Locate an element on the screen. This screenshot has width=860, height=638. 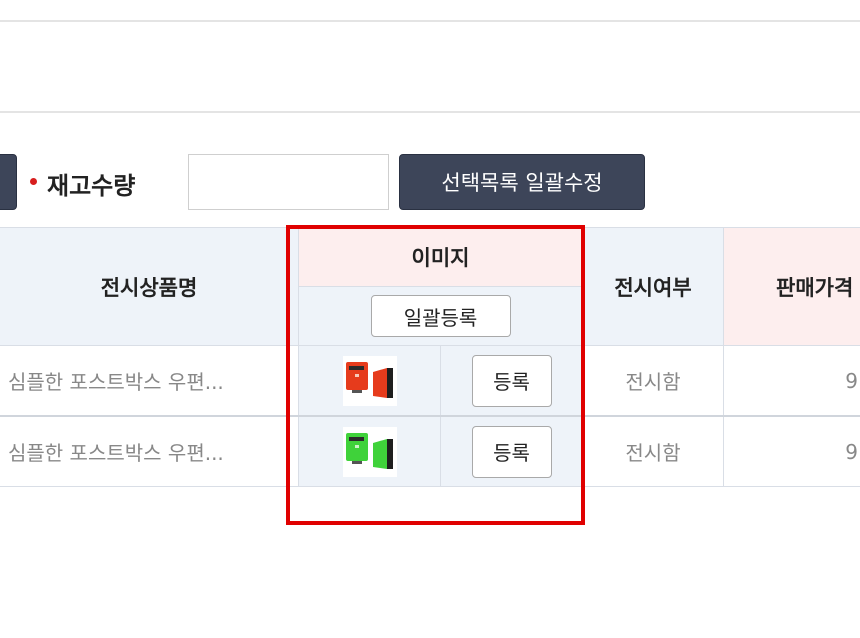
required-bullet is located at coordinates (33, 181).